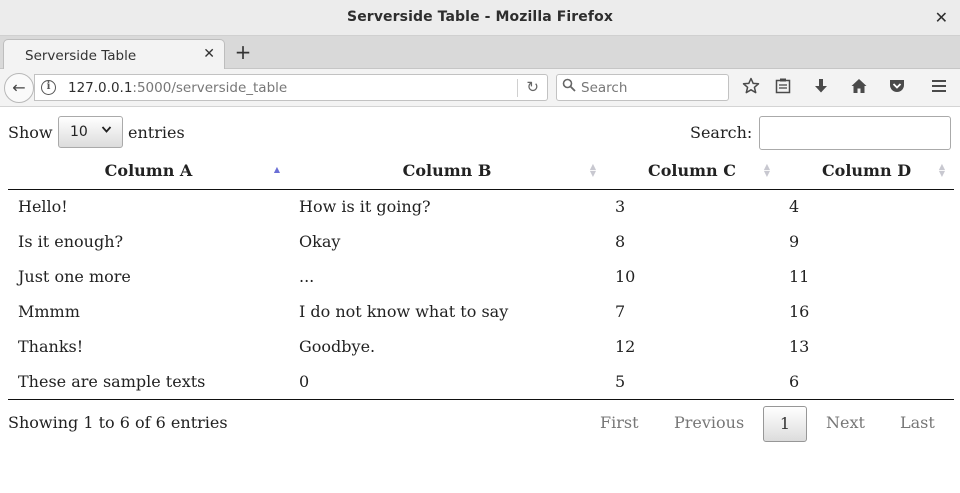 This screenshot has height=493, width=960. Describe the element at coordinates (320, 241) in the screenshot. I see `table-cell: Okay` at that location.